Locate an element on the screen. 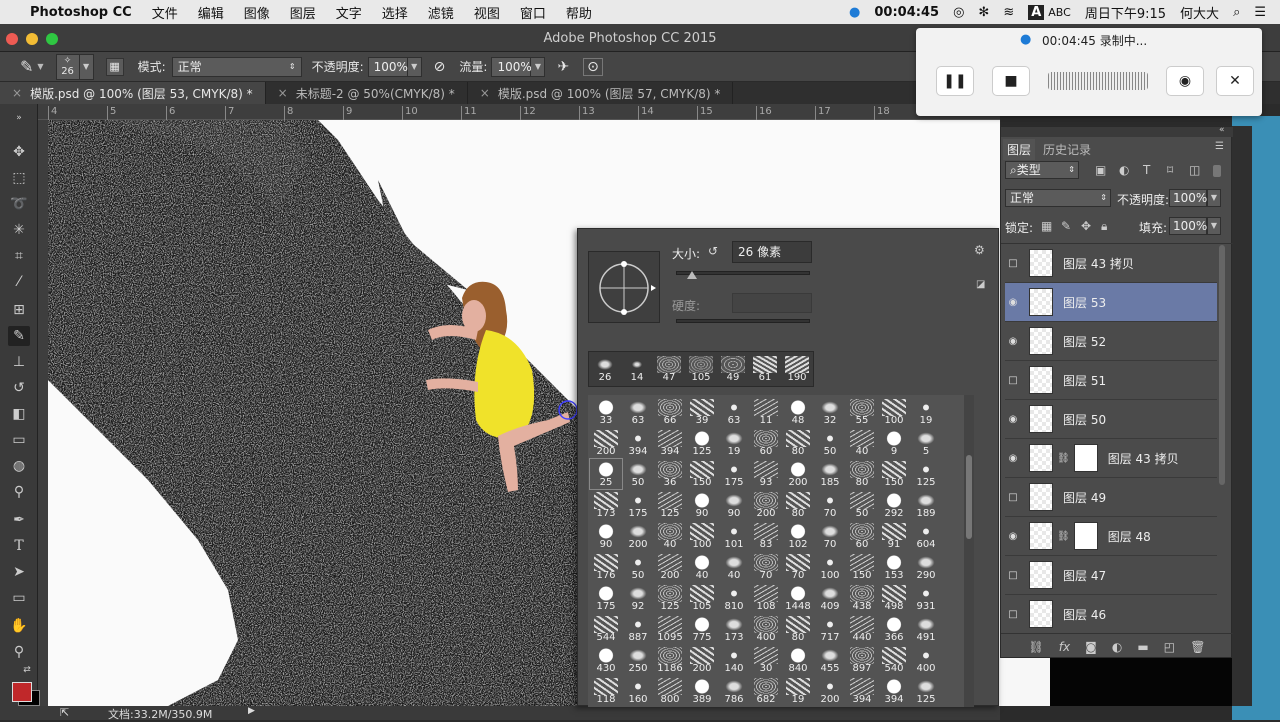 Image resolution: width=1280 pixels, height=722 pixels. menu-edit: 编辑 is located at coordinates (211, 12).